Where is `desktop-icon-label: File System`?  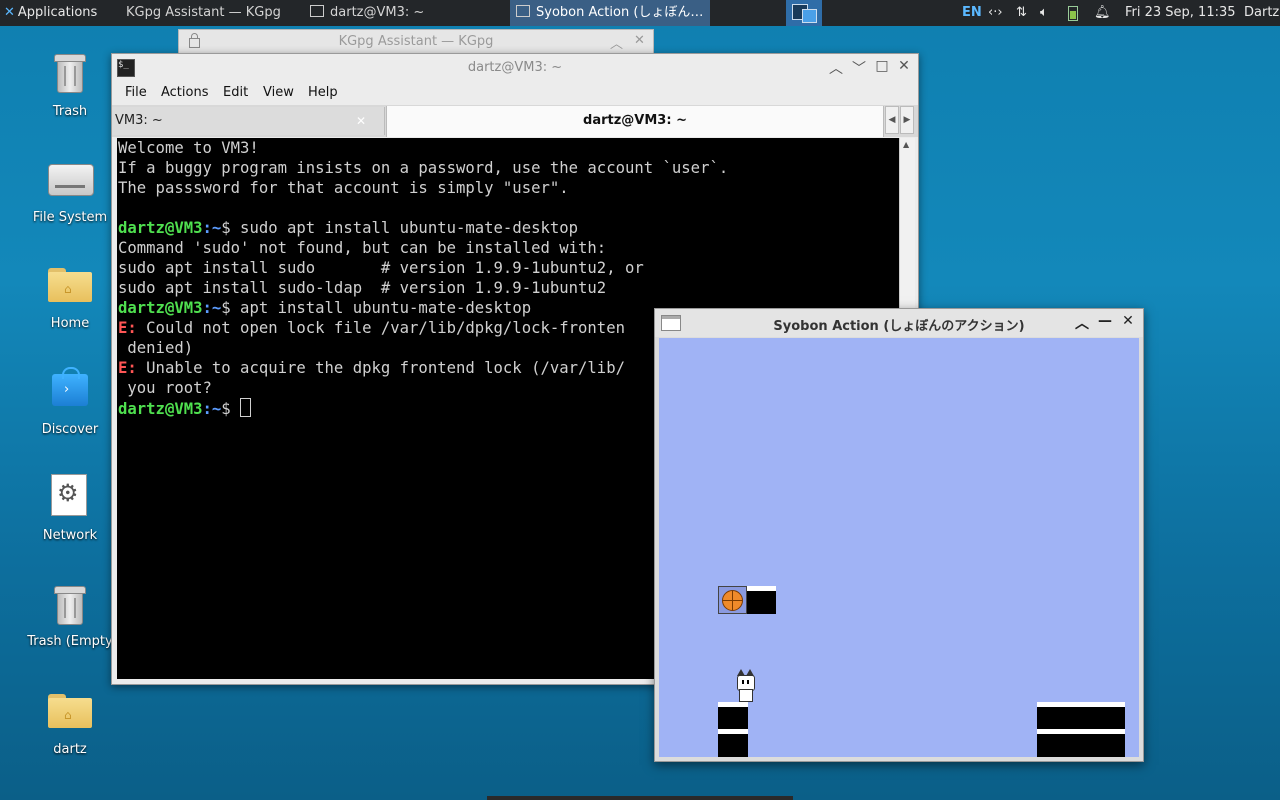 desktop-icon-label: File System is located at coordinates (70, 217).